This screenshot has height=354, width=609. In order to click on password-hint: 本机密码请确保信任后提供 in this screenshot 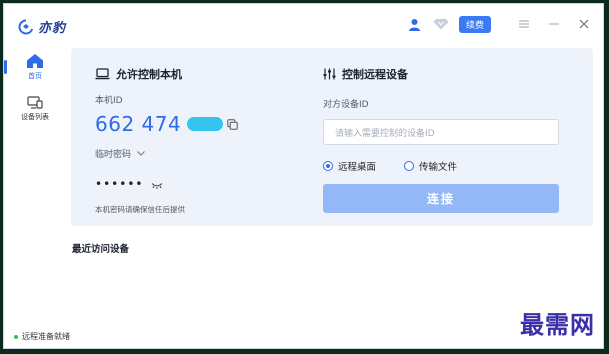, I will do `click(140, 209)`.